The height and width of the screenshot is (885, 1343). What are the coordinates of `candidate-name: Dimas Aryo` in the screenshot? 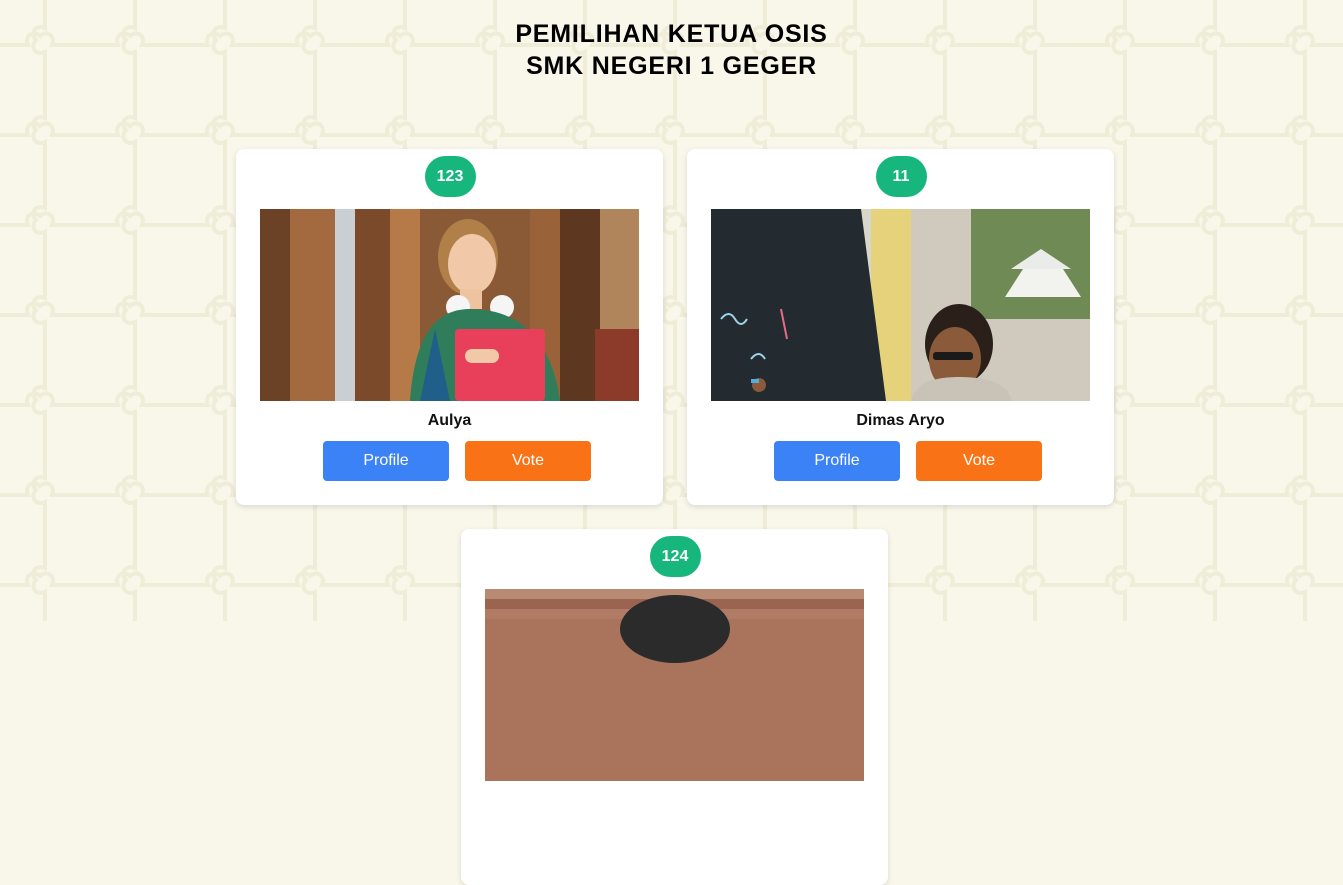 It's located at (900, 420).